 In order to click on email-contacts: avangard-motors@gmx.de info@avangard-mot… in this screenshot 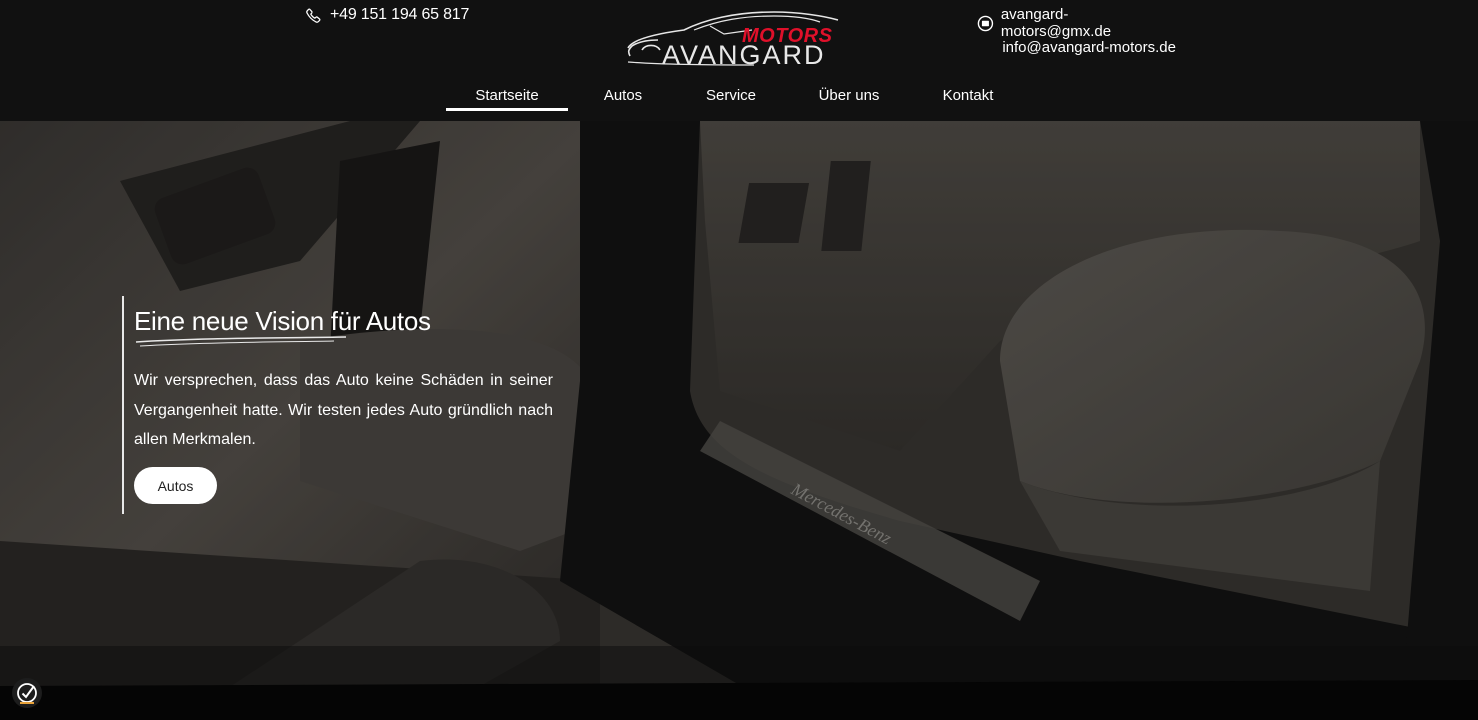, I will do `click(1077, 31)`.